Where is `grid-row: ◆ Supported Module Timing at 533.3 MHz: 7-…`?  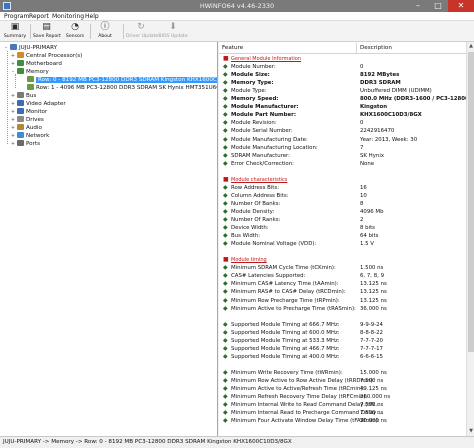 grid-row: ◆ Supported Module Timing at 533.3 MHz: 7-… is located at coordinates (346, 341).